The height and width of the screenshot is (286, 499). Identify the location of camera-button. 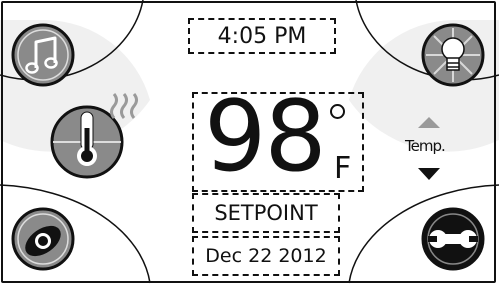
(43, 239).